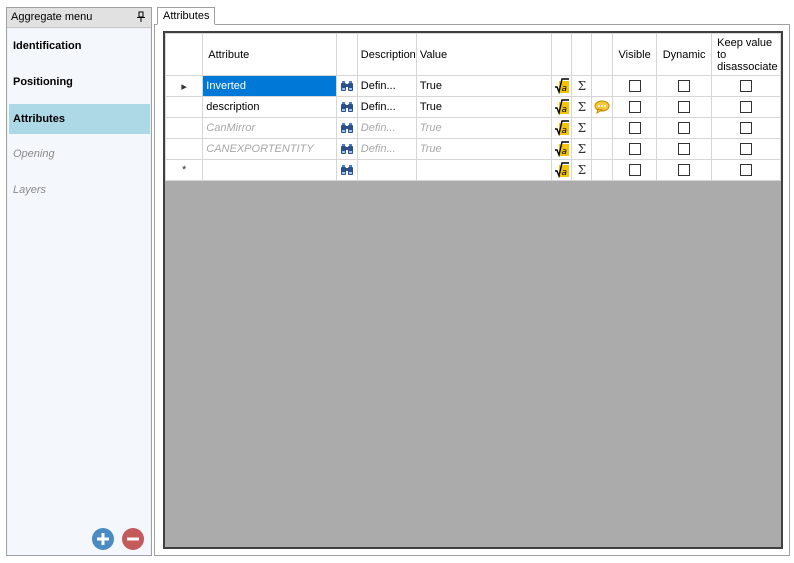 The height and width of the screenshot is (563, 794). What do you see at coordinates (79, 119) in the screenshot?
I see `menu-item-attributes: Attributes` at bounding box center [79, 119].